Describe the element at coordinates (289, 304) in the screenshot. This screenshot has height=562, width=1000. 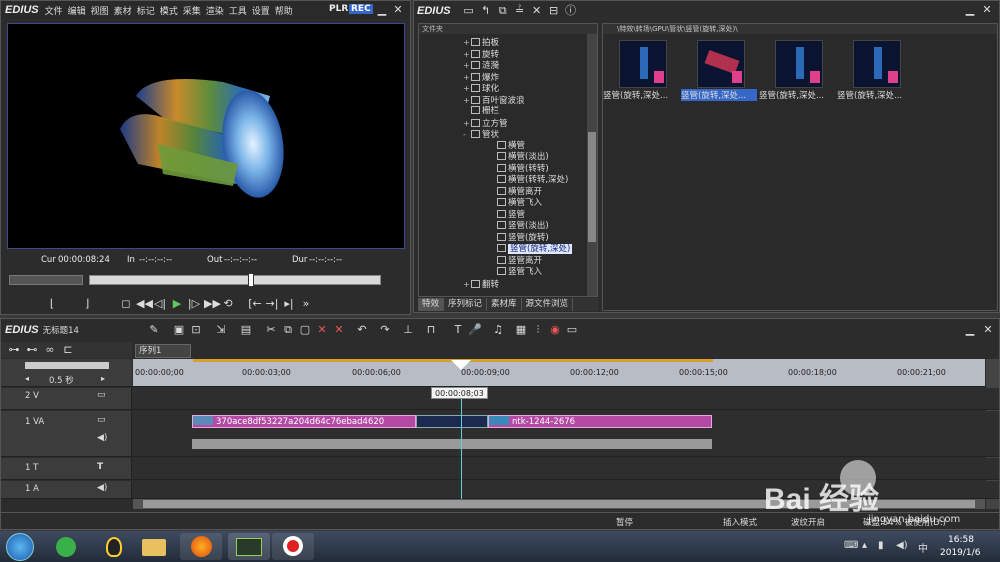
I see `split-icon: ▸|` at that location.